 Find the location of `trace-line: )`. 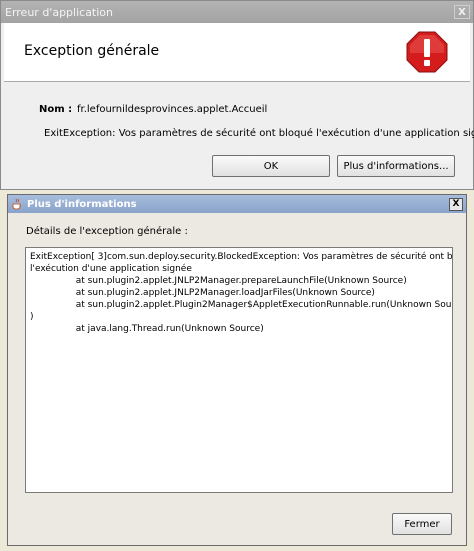

trace-line: ) is located at coordinates (32, 317).